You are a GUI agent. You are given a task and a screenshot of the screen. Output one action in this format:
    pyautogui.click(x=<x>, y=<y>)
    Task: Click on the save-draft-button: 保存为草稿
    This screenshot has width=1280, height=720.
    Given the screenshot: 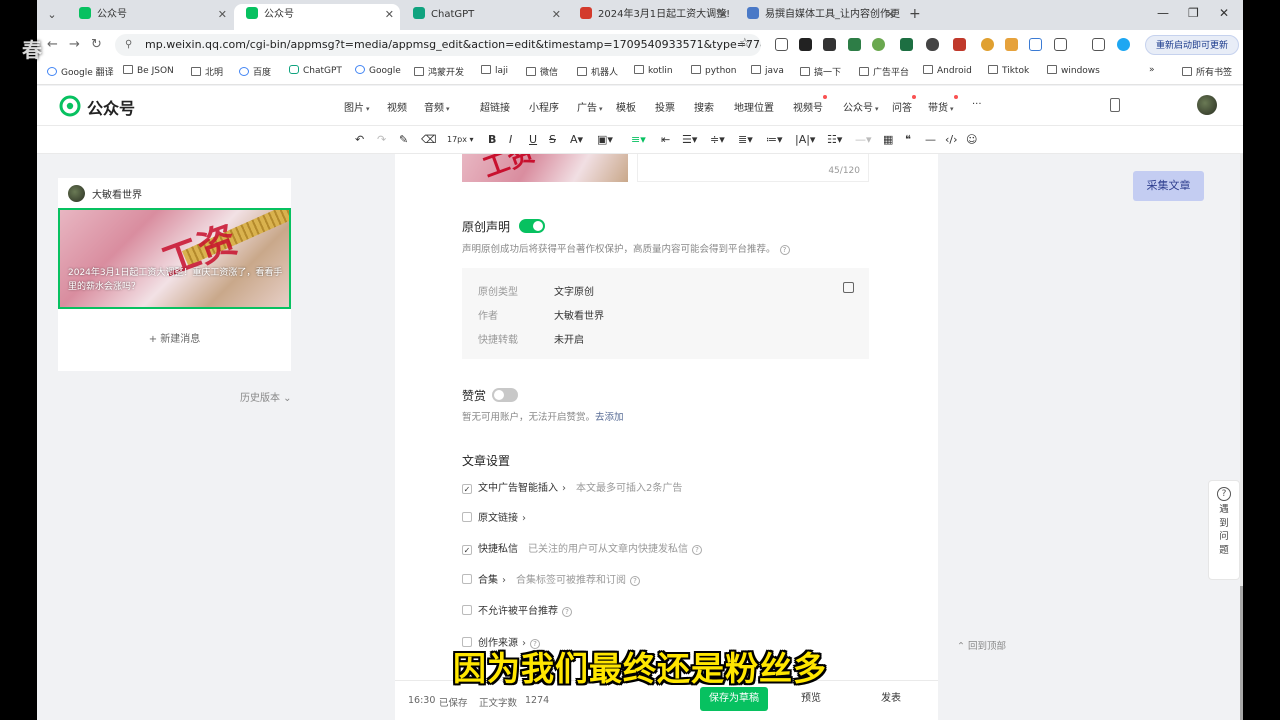 What is the action you would take?
    pyautogui.click(x=734, y=699)
    